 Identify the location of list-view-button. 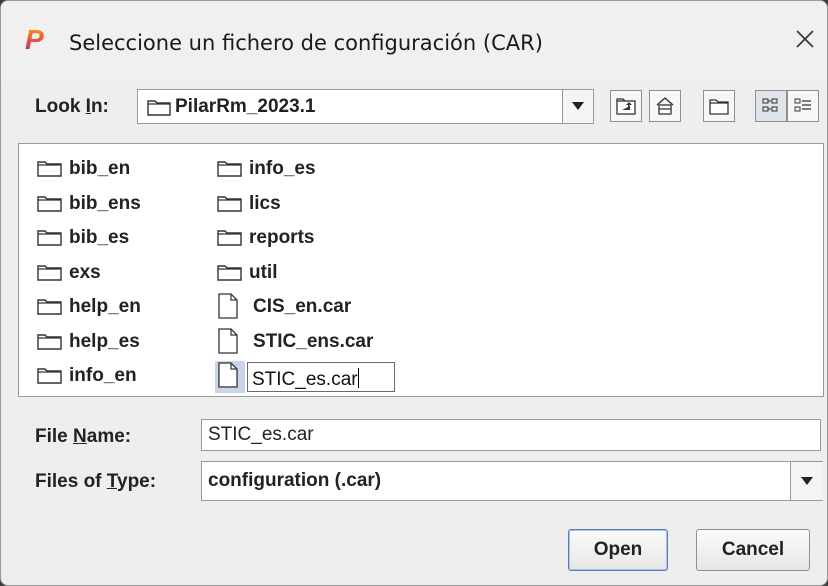
(771, 106).